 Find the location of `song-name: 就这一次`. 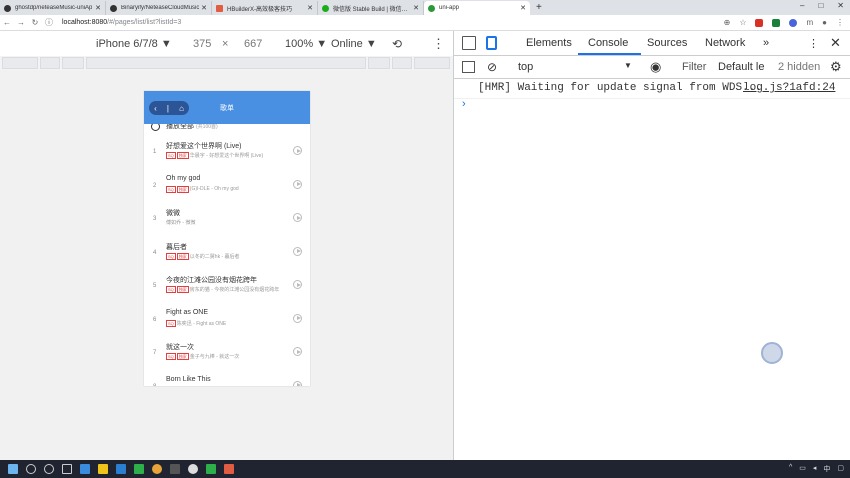

song-name: 就这一次 is located at coordinates (180, 347).